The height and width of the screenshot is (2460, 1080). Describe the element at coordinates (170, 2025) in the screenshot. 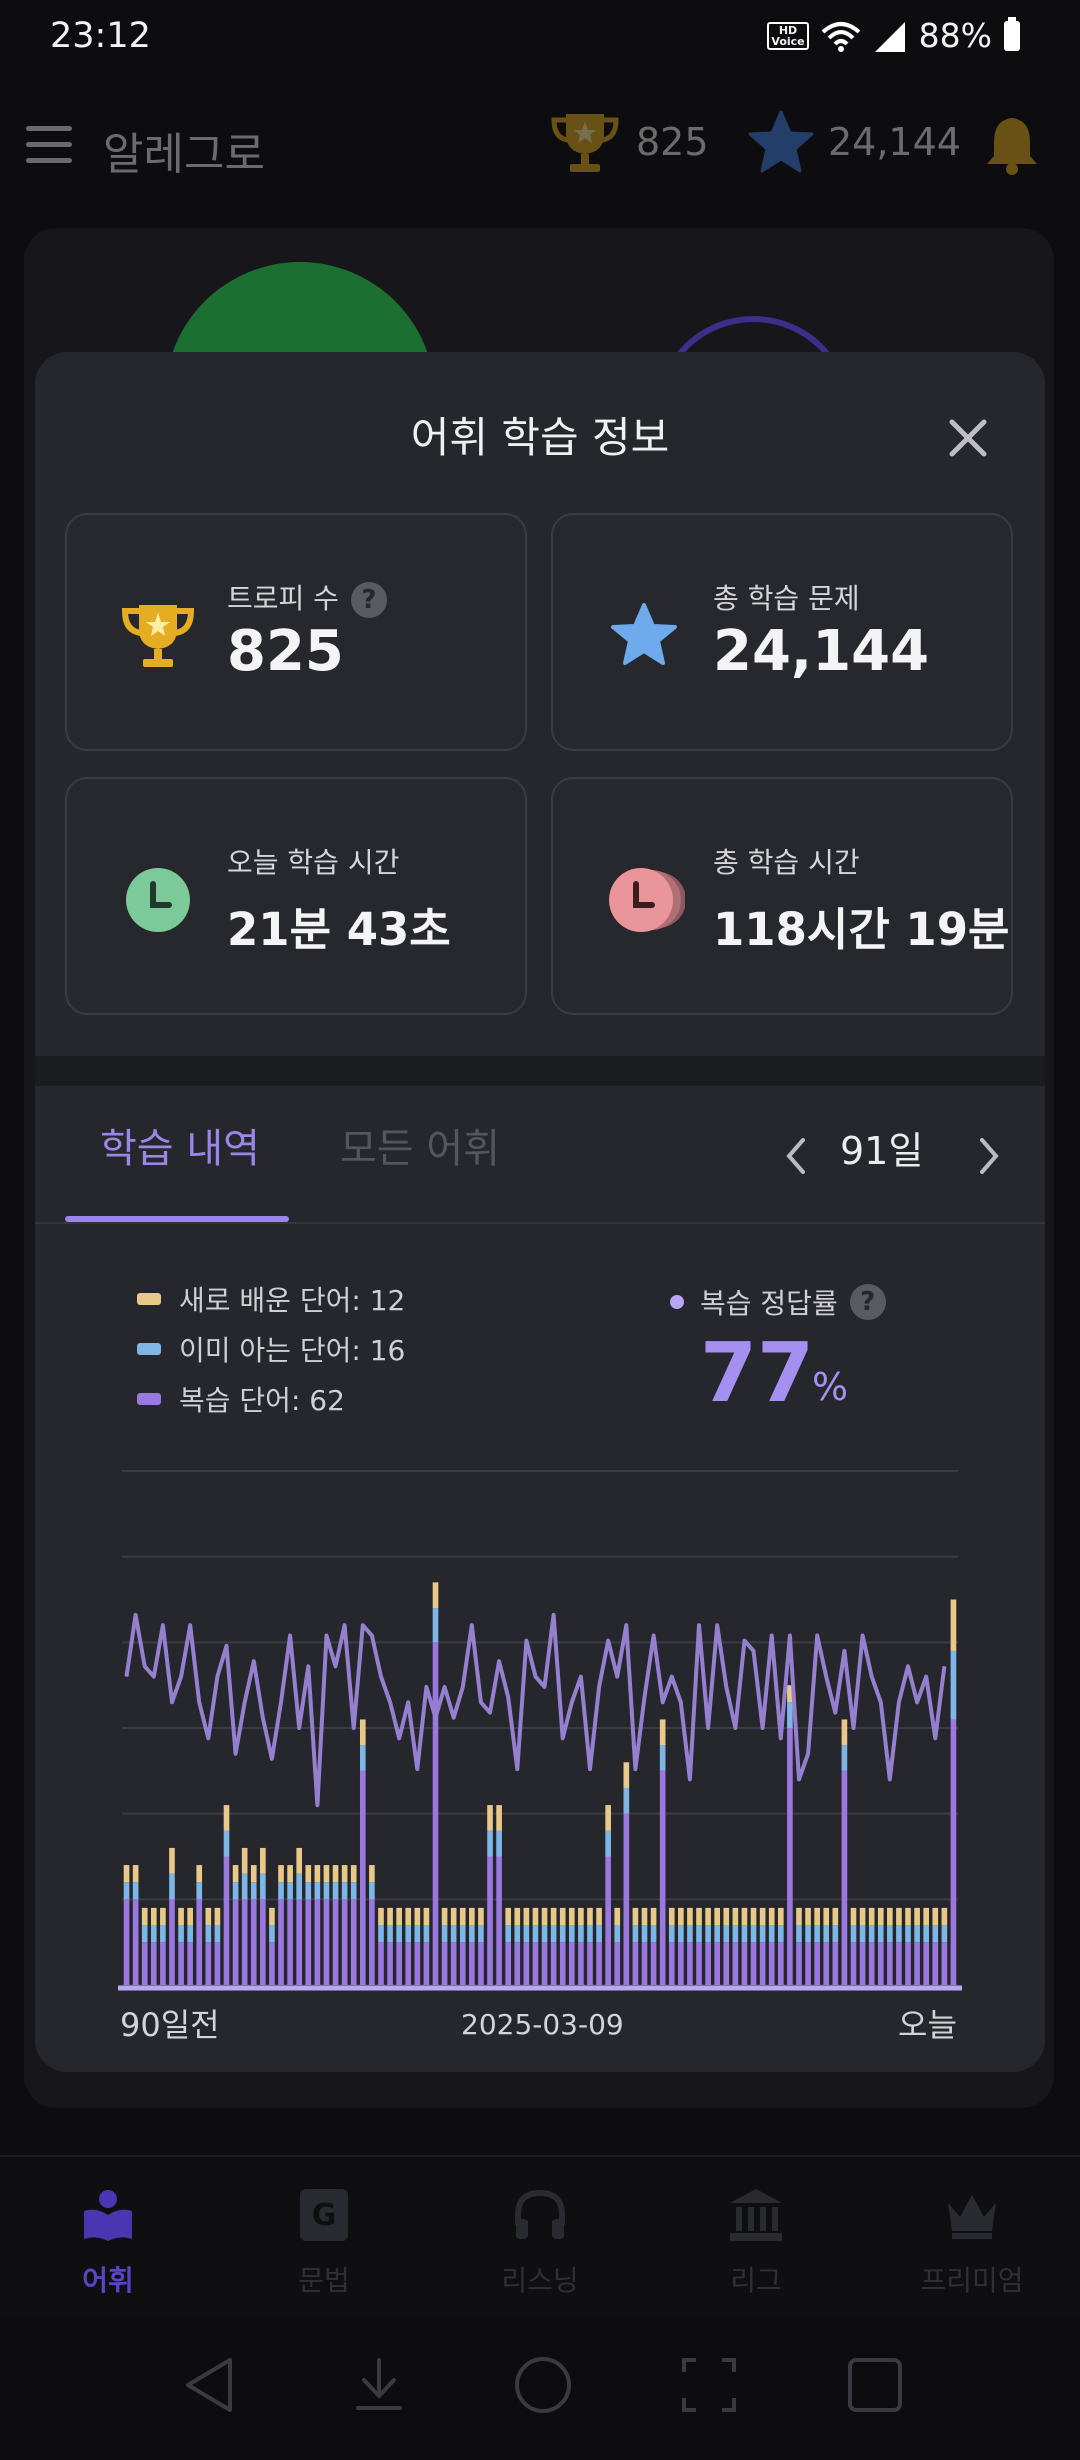

I see `x-label-start: 90일전` at that location.